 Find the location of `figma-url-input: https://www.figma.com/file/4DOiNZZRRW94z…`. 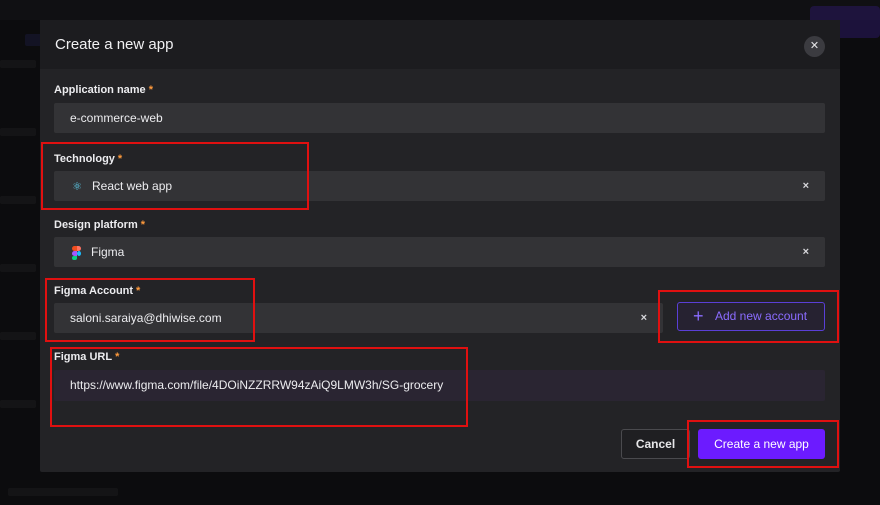

figma-url-input: https://www.figma.com/file/4DOiNZZRRW94z… is located at coordinates (439, 385).